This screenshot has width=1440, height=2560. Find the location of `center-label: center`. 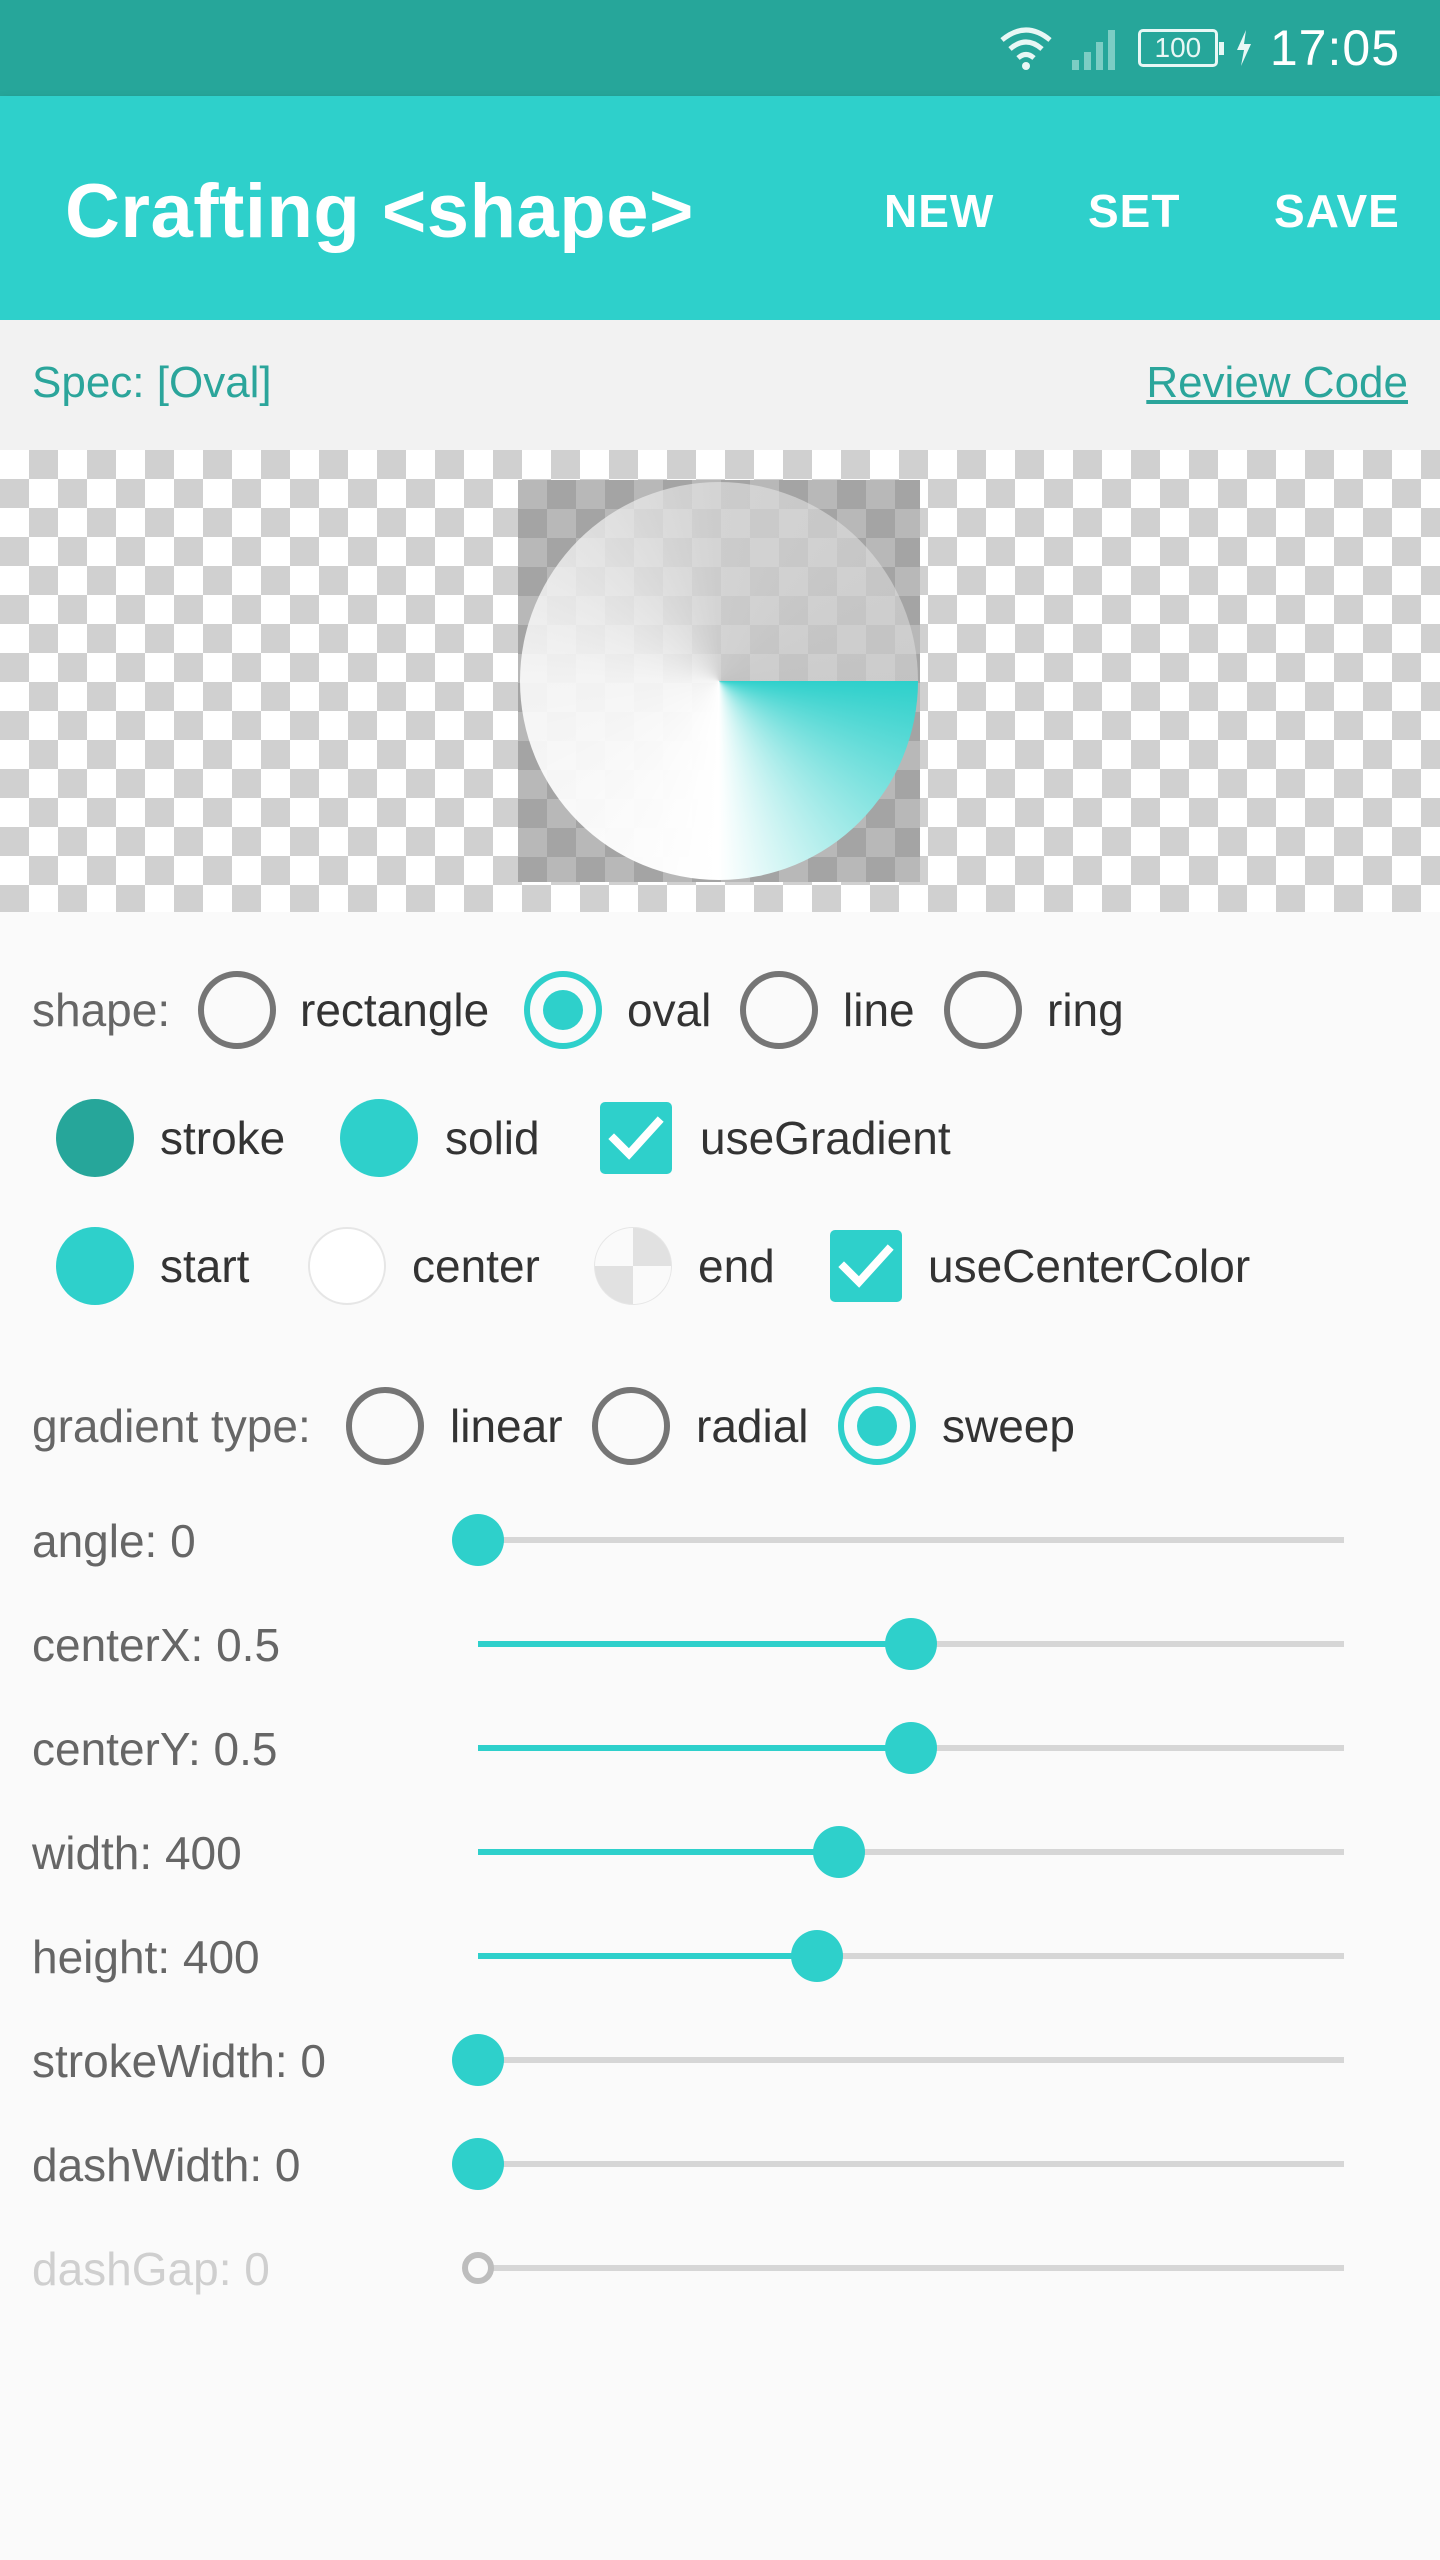

center-label: center is located at coordinates (476, 1266).